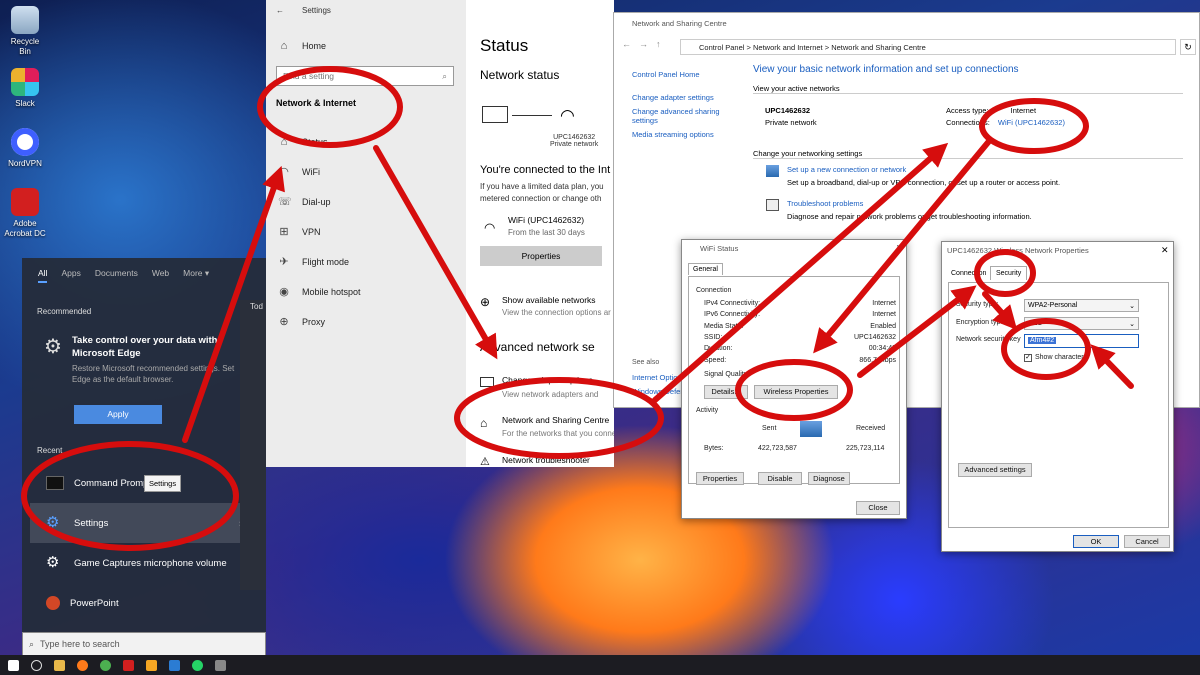 The height and width of the screenshot is (675, 1200). I want to click on select-value: WPA2-Personal, so click(1053, 305).